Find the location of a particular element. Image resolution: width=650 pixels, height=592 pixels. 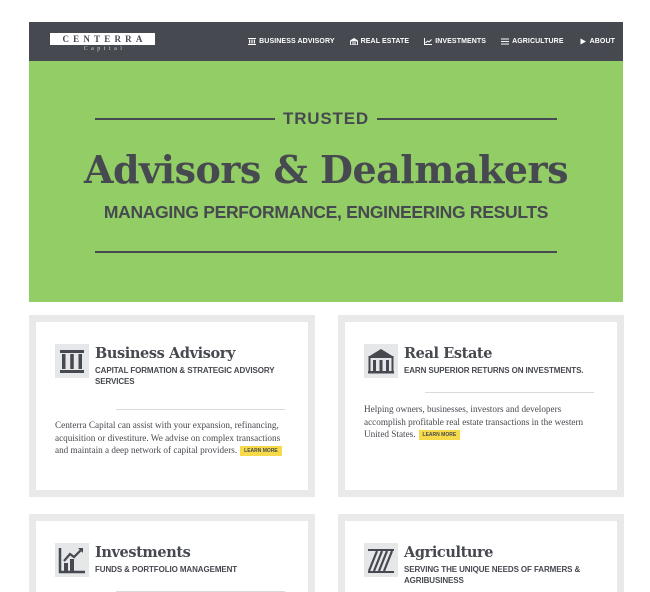

nav-label: AGRICULTURE is located at coordinates (538, 41).